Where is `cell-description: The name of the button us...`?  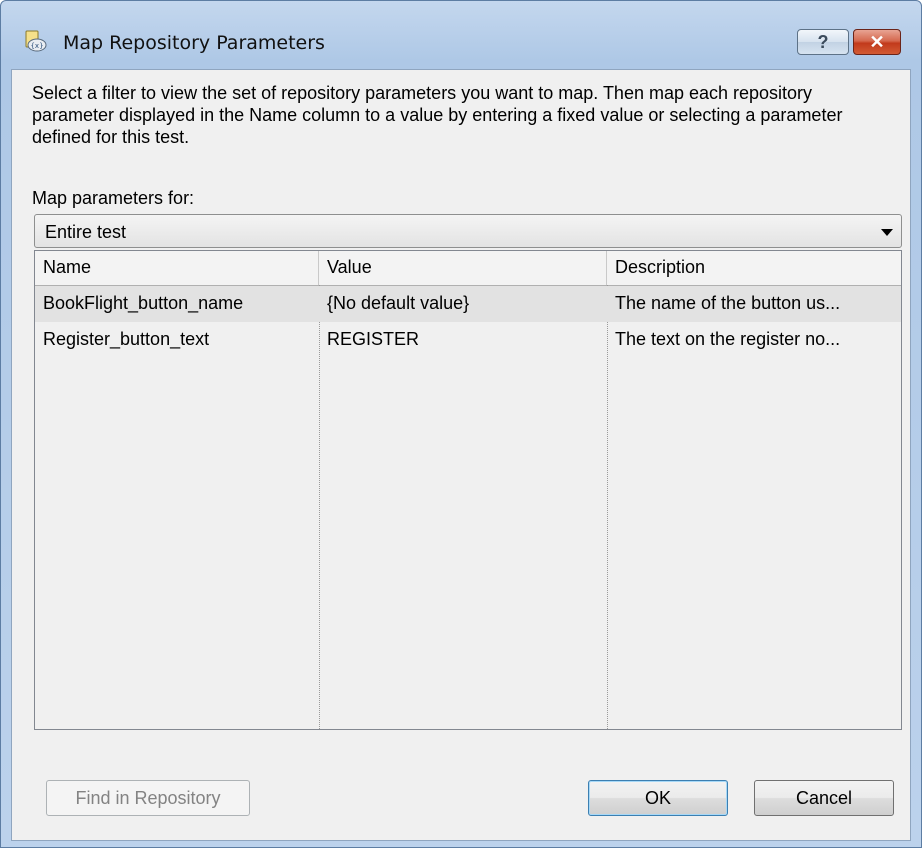 cell-description: The name of the button us... is located at coordinates (728, 303).